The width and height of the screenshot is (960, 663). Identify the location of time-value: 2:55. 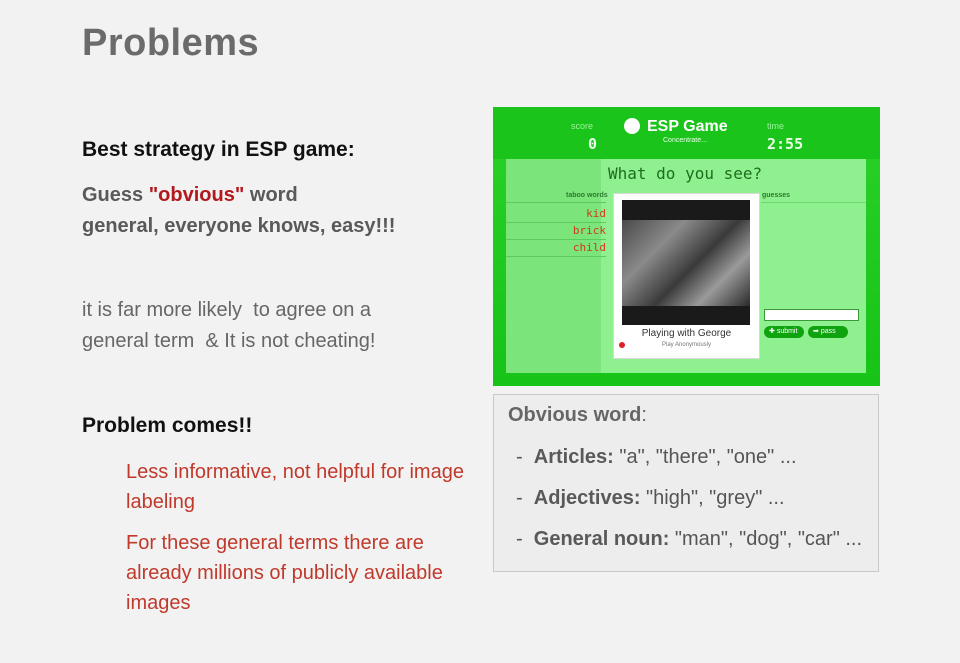
(785, 144).